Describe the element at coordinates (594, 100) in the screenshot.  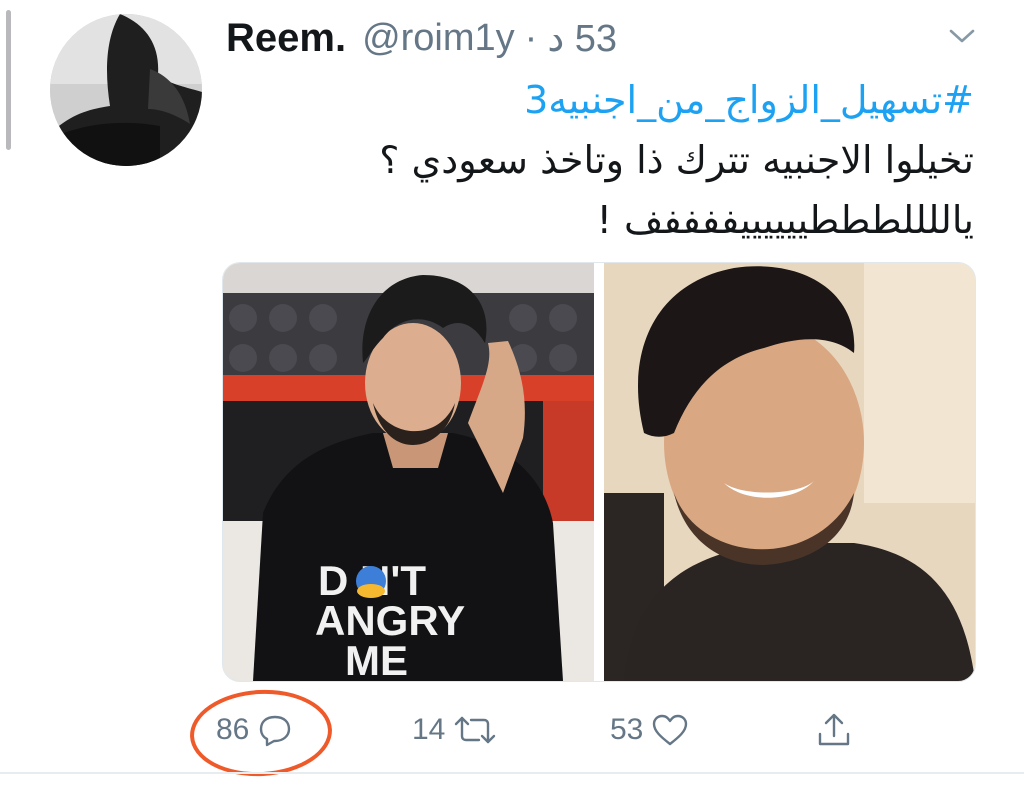
I see `hashtag-link: #تسهيل_الزواج_من_اجنبيه3` at that location.